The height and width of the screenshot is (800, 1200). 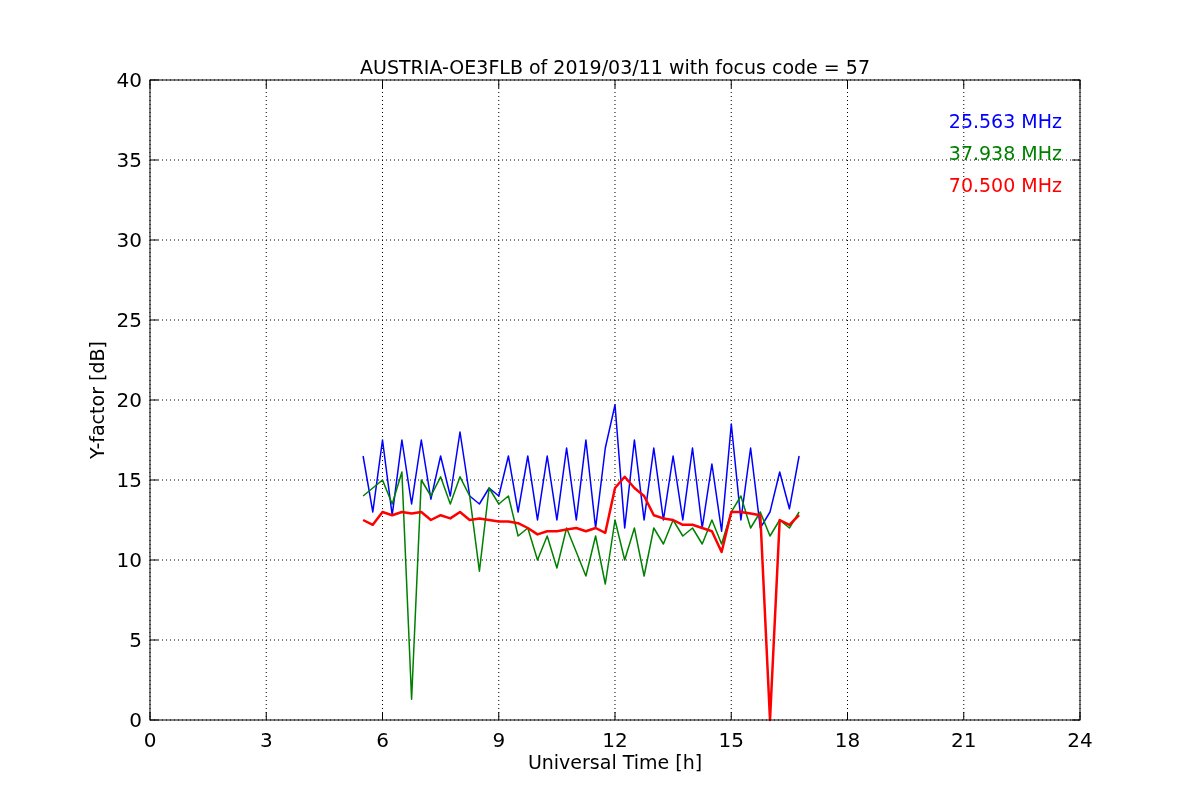 I want to click on tick-label: 18, so click(x=847, y=740).